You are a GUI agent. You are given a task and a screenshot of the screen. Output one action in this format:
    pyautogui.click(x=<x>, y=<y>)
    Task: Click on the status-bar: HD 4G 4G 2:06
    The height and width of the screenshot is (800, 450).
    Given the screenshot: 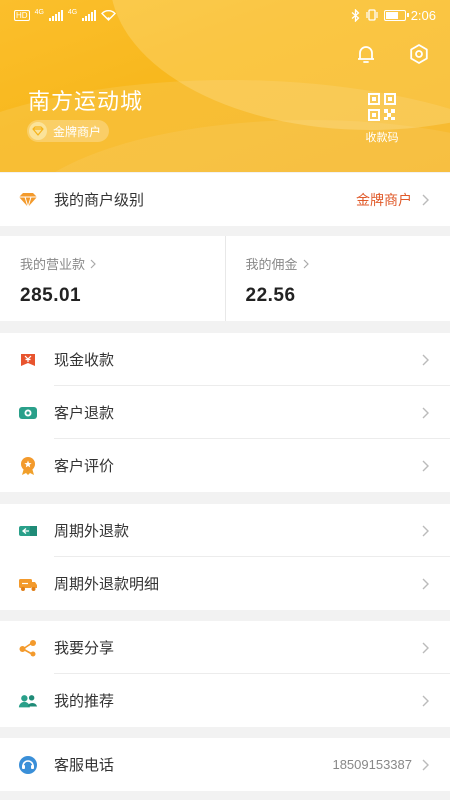 What is the action you would take?
    pyautogui.click(x=225, y=15)
    